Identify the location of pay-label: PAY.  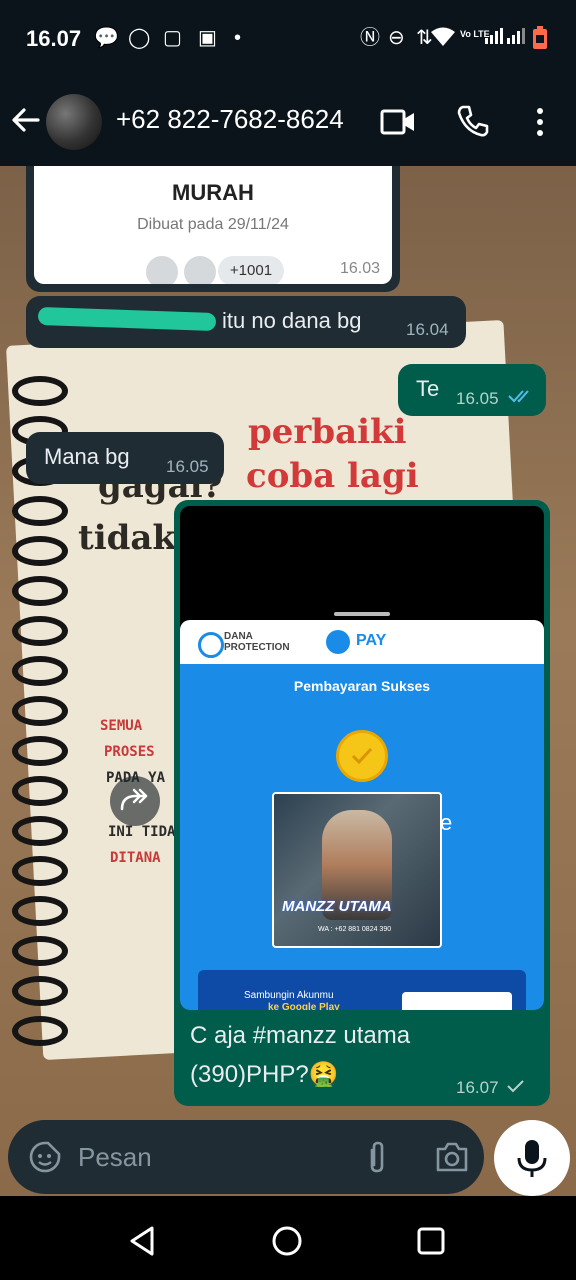
(371, 640).